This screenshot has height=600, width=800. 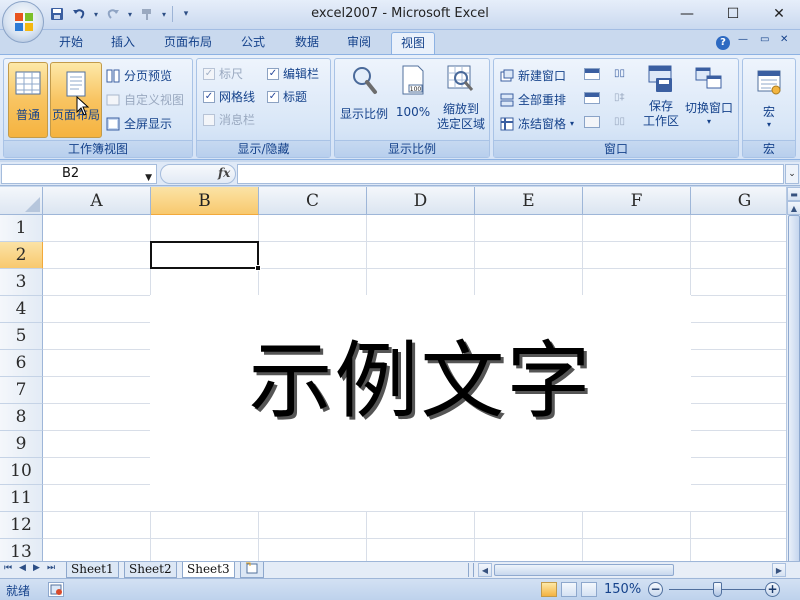 I want to click on row-header-9: 9, so click(x=21, y=444).